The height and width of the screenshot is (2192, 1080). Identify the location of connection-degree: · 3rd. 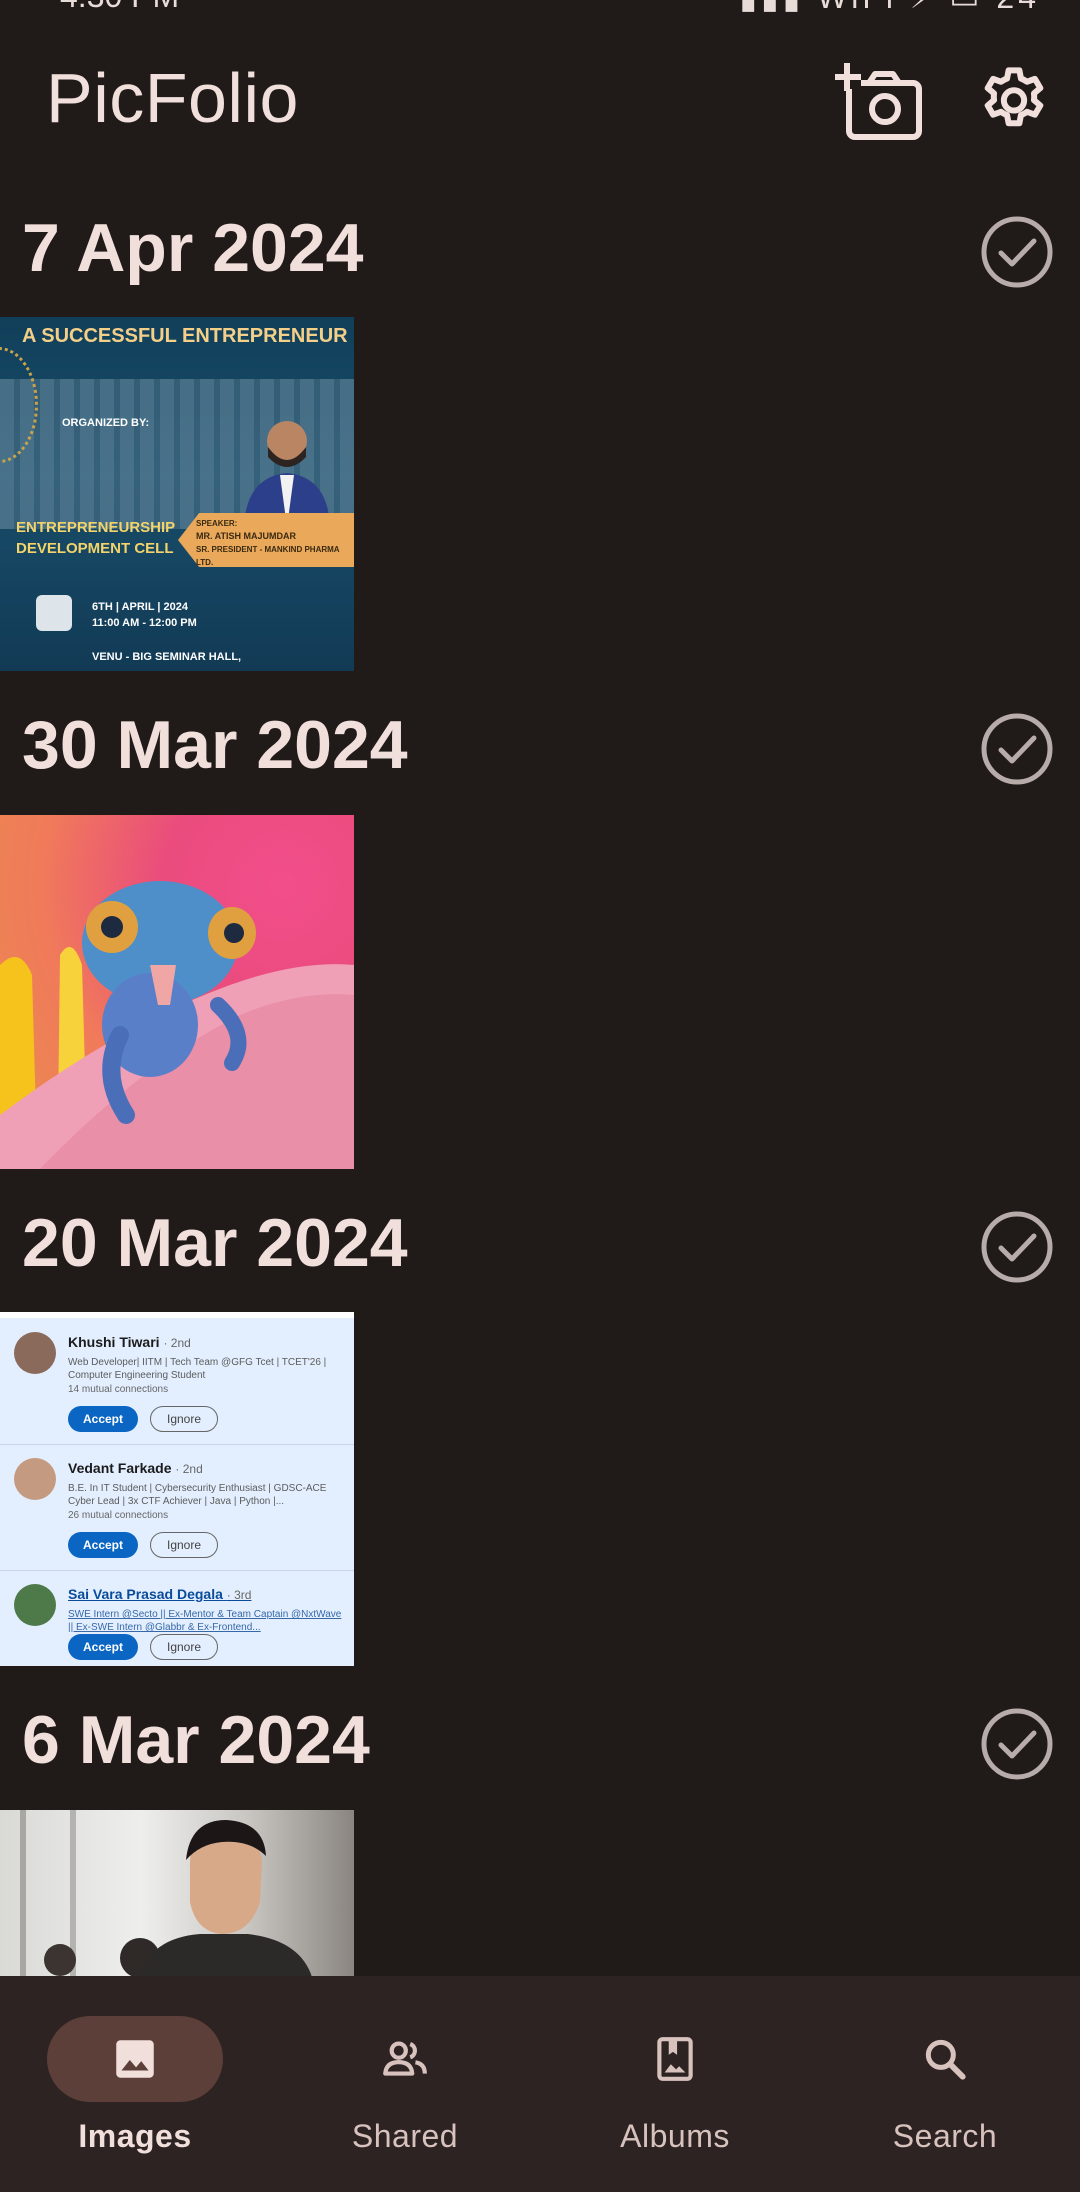
(239, 1595).